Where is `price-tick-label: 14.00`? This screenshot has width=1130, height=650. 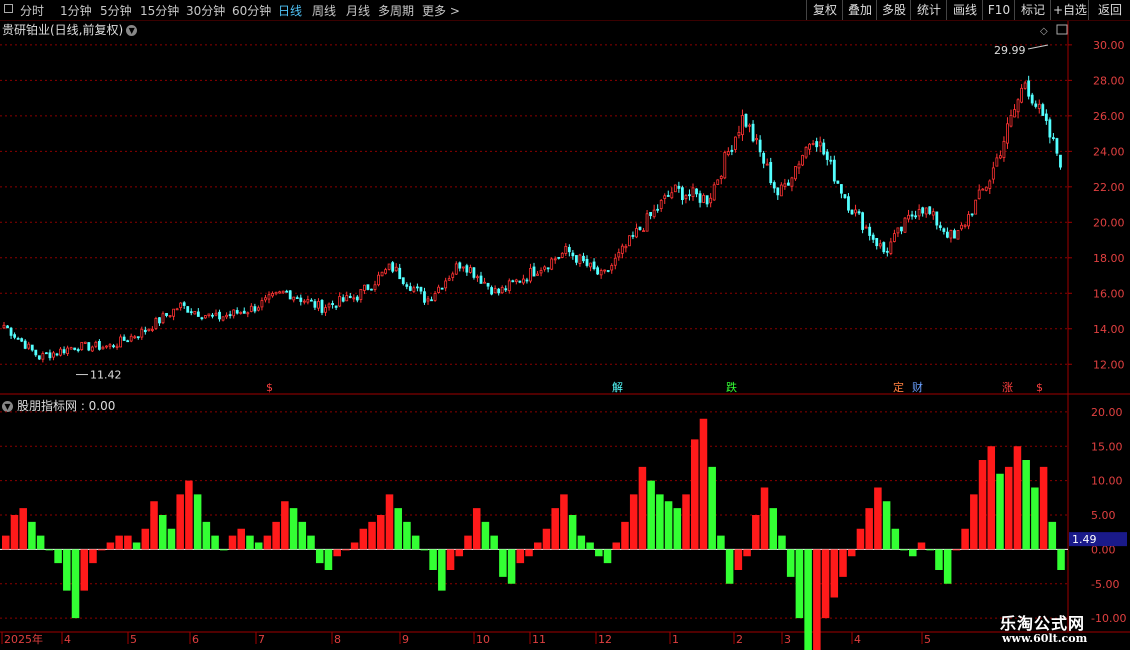 price-tick-label: 14.00 is located at coordinates (1109, 329).